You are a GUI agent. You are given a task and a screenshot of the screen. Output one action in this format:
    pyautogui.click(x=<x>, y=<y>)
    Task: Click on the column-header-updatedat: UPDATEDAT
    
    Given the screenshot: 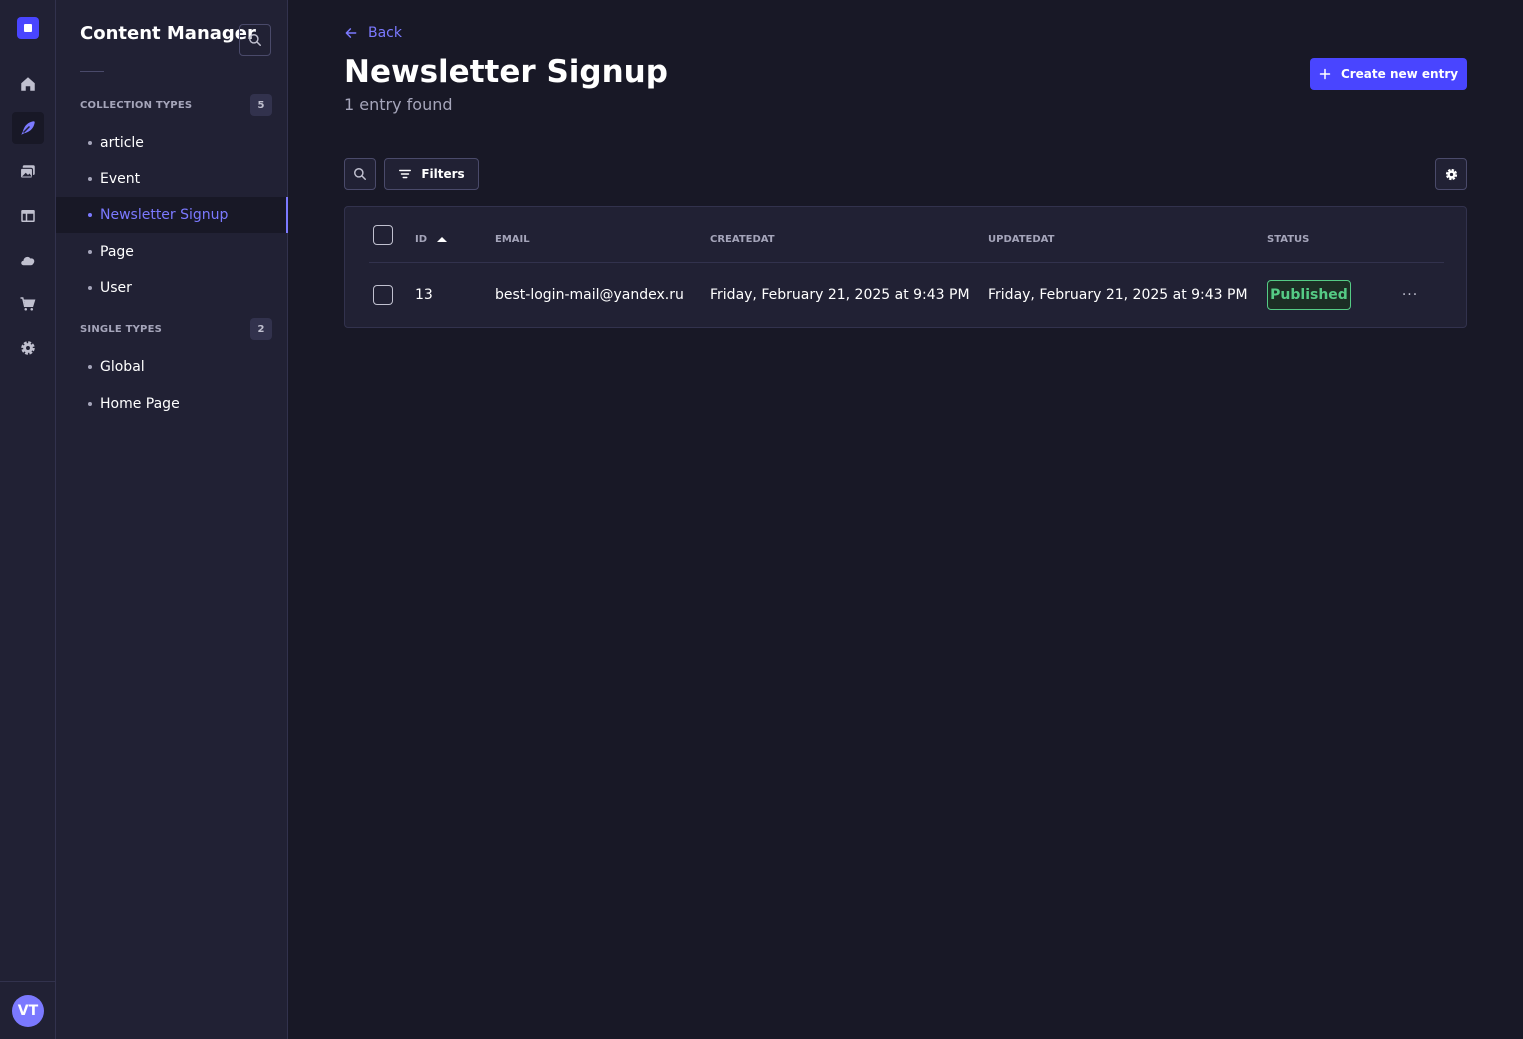 What is the action you would take?
    pyautogui.click(x=1021, y=239)
    